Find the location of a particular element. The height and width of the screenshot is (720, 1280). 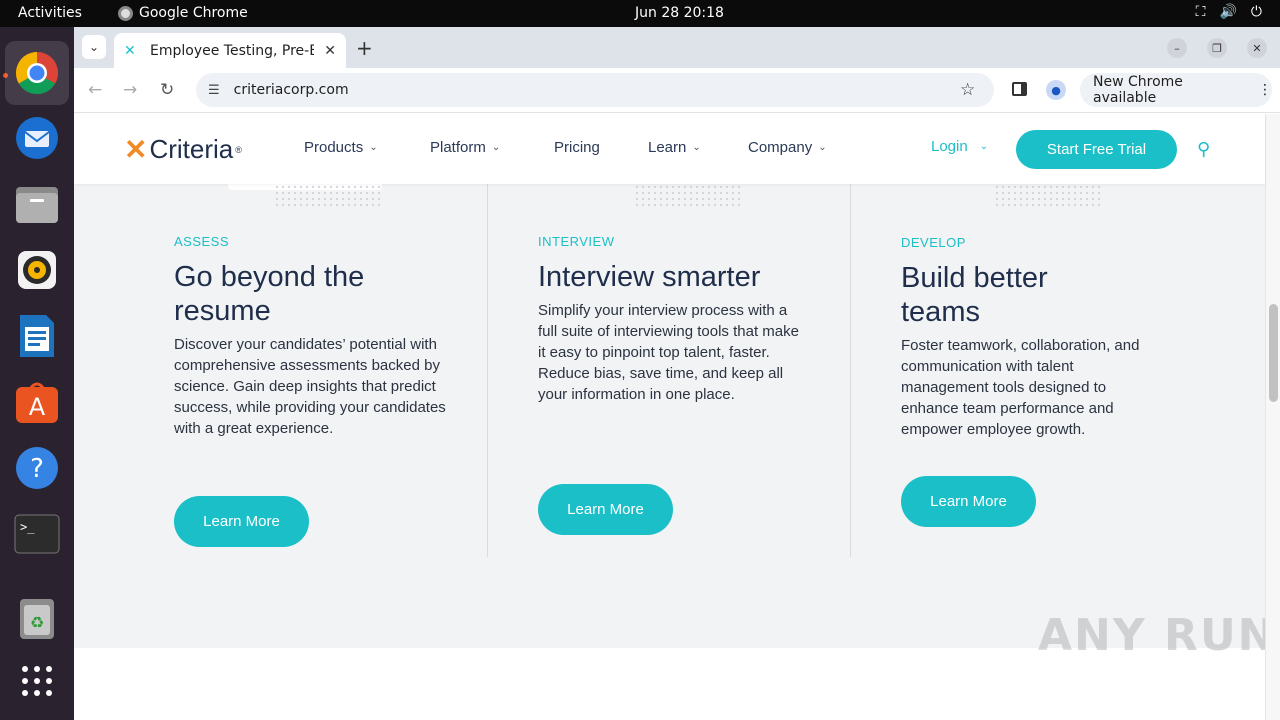

libreoffice-writer-icon is located at coordinates (37, 336).